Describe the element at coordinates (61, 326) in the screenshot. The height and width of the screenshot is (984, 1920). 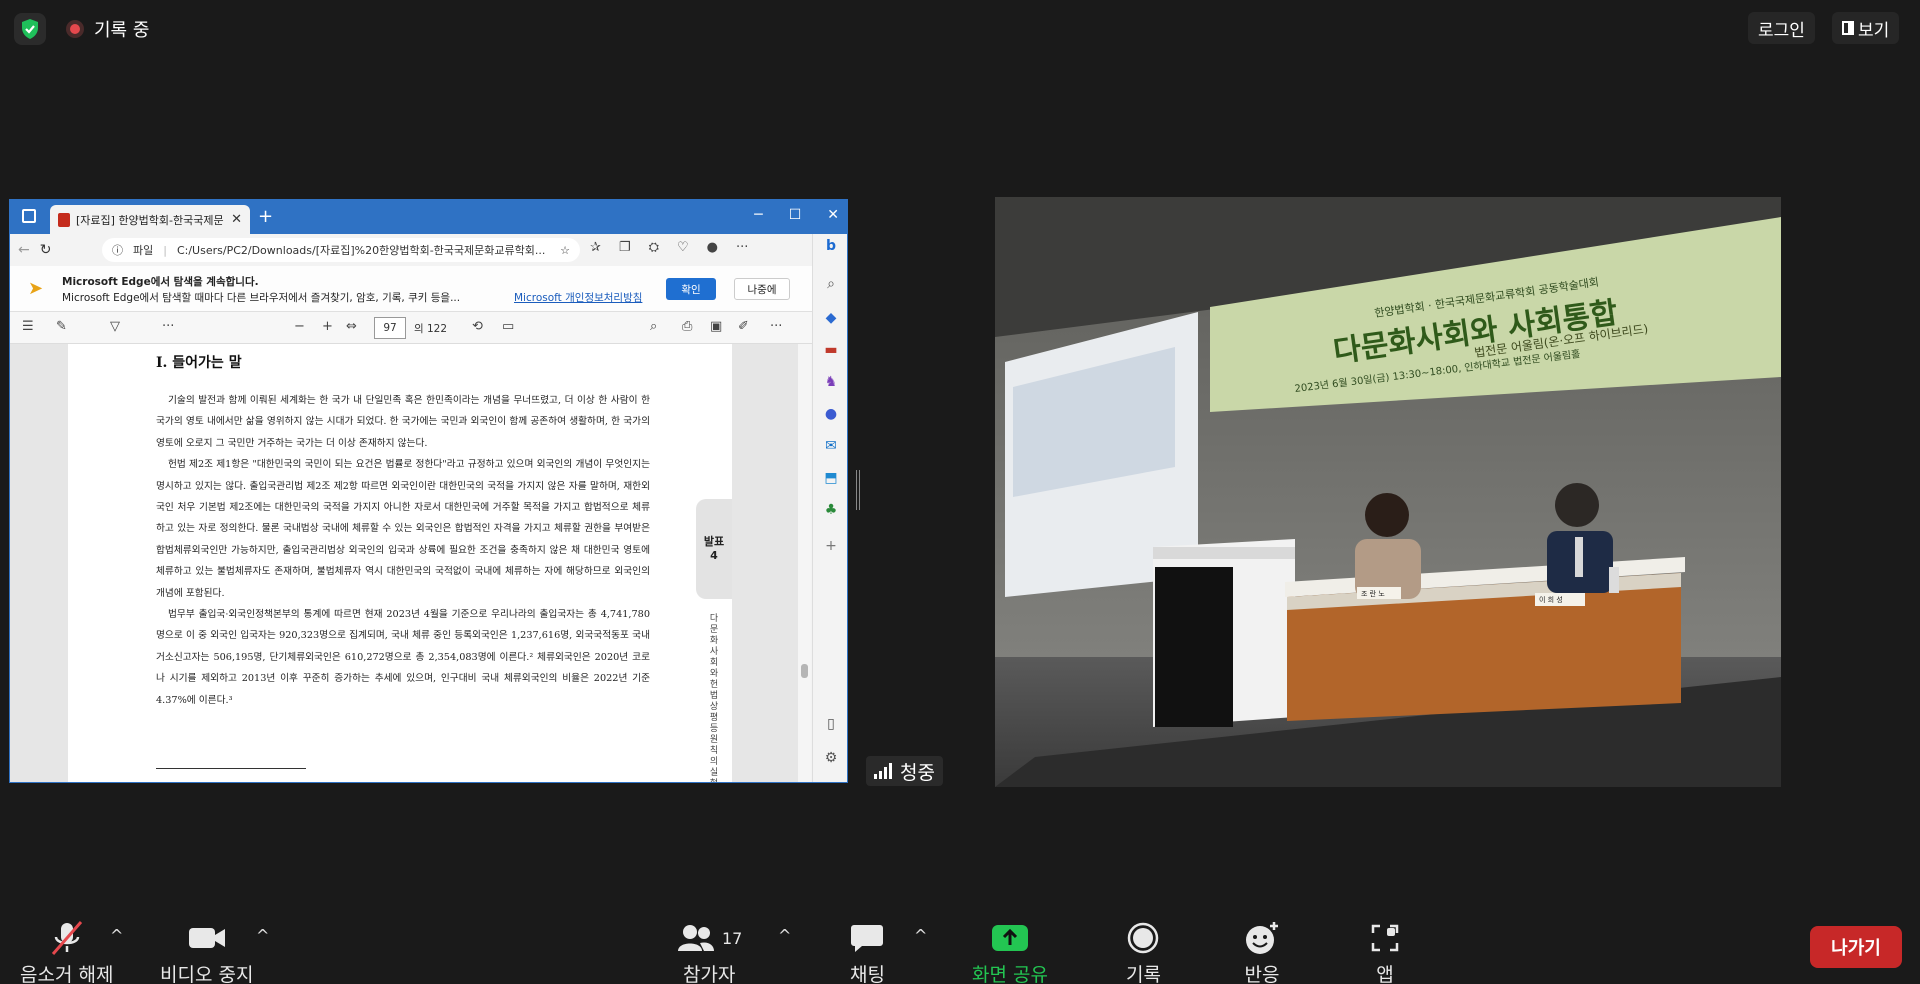
I see `draw-icon: ✎` at that location.